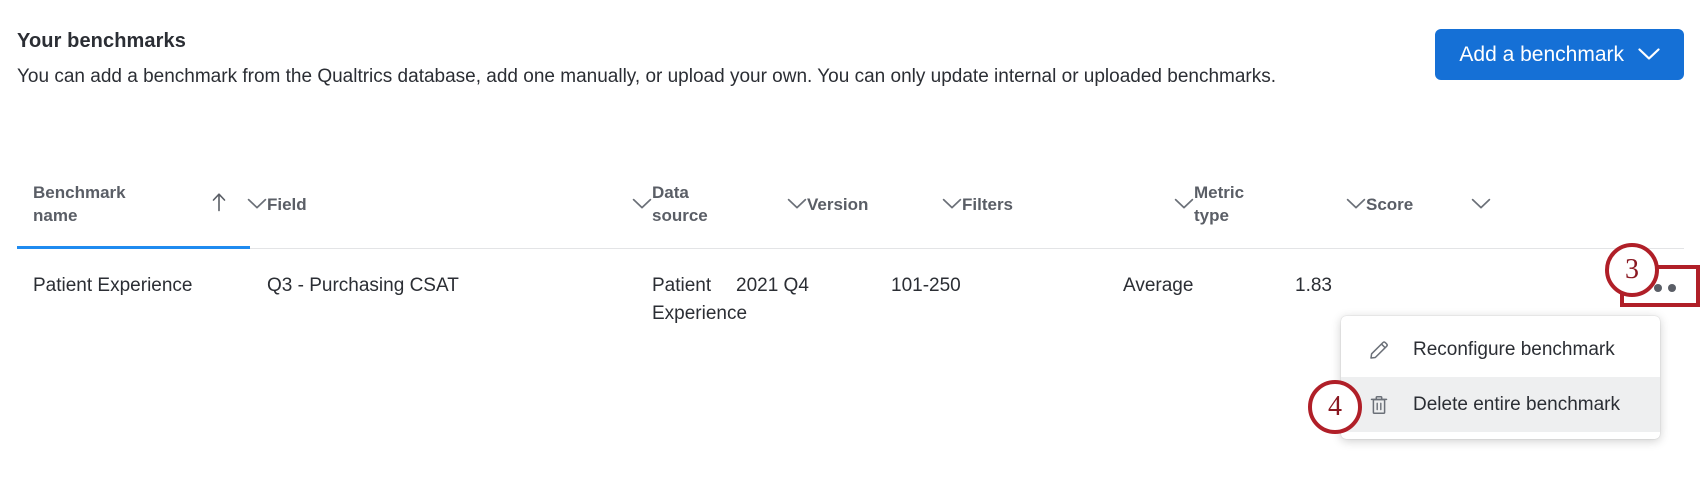 This screenshot has height=502, width=1700. I want to click on add-benchmark-button: Add a benchmark, so click(1559, 54).